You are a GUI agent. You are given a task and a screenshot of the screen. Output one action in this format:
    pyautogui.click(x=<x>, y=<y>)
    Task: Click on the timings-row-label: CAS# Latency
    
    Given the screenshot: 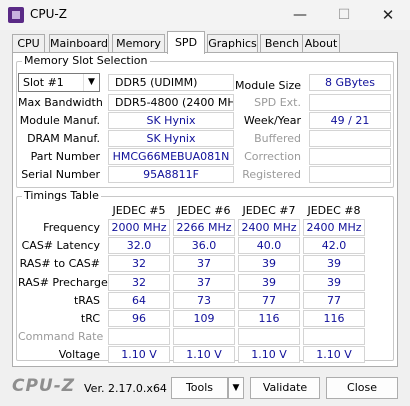 What is the action you would take?
    pyautogui.click(x=60, y=245)
    